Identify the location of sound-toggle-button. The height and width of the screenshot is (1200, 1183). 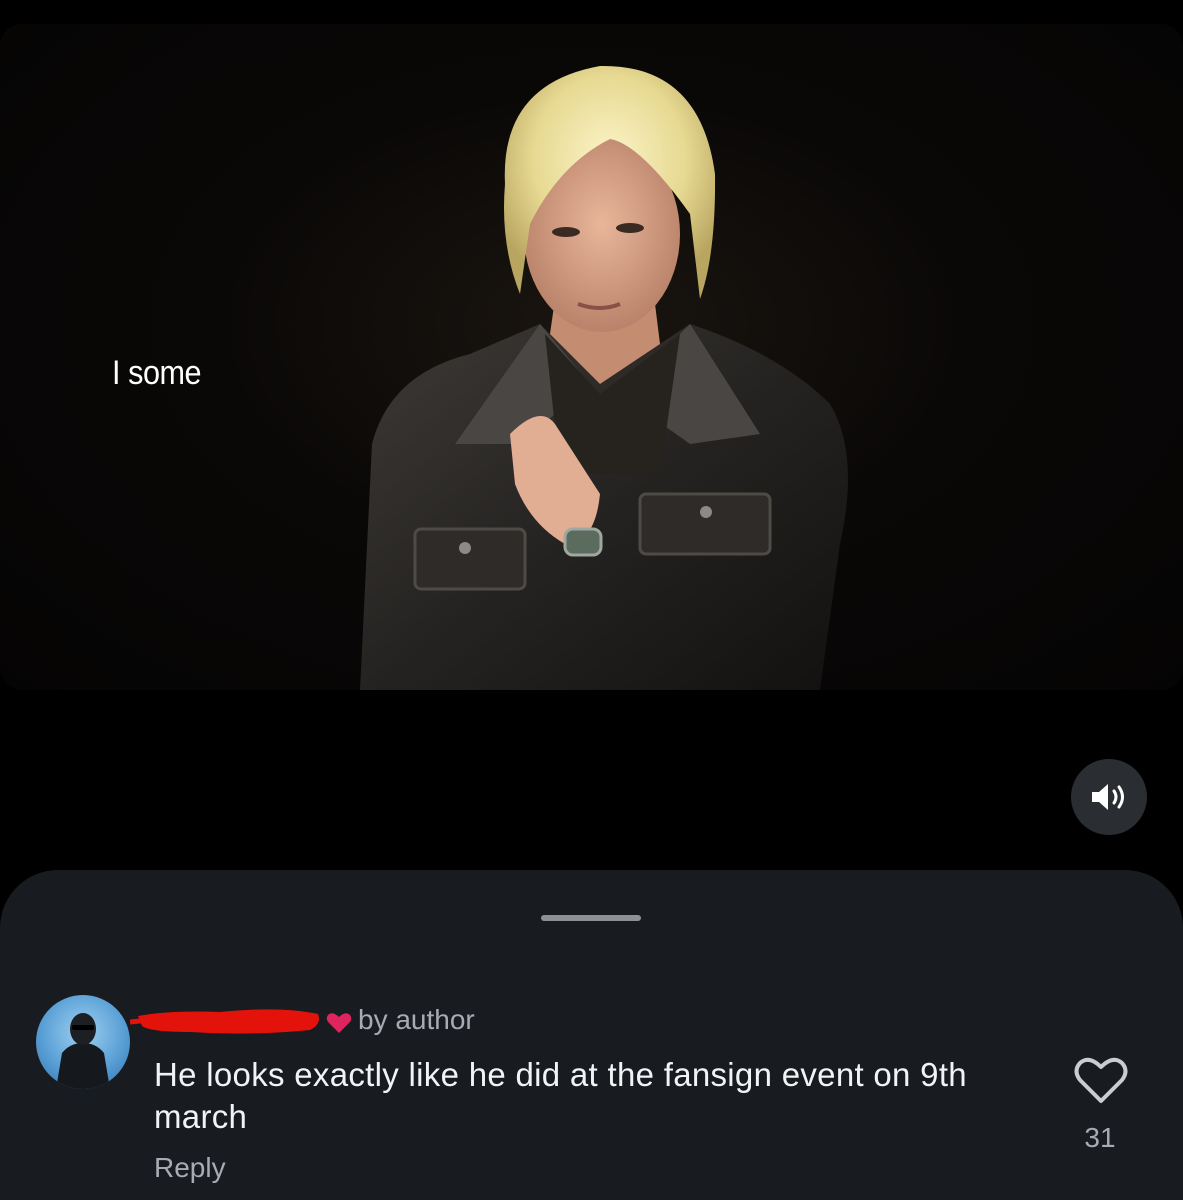
(1109, 797).